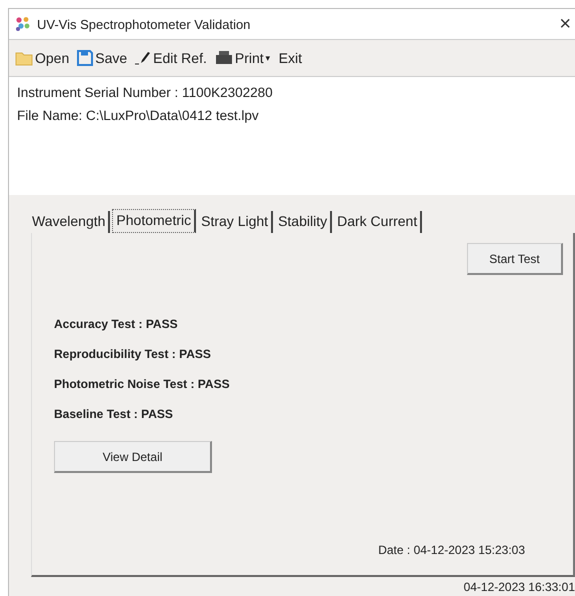 This screenshot has width=575, height=596. I want to click on toolbar-button: Save, so click(102, 58).